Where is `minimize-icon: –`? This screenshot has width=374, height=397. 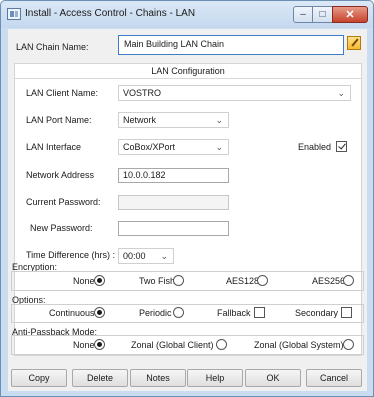 minimize-icon: – is located at coordinates (303, 14).